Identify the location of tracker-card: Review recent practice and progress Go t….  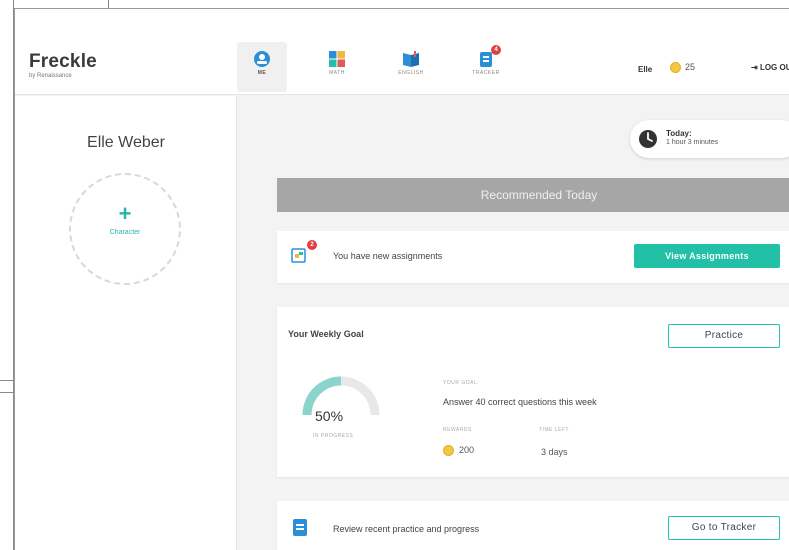
(533, 525).